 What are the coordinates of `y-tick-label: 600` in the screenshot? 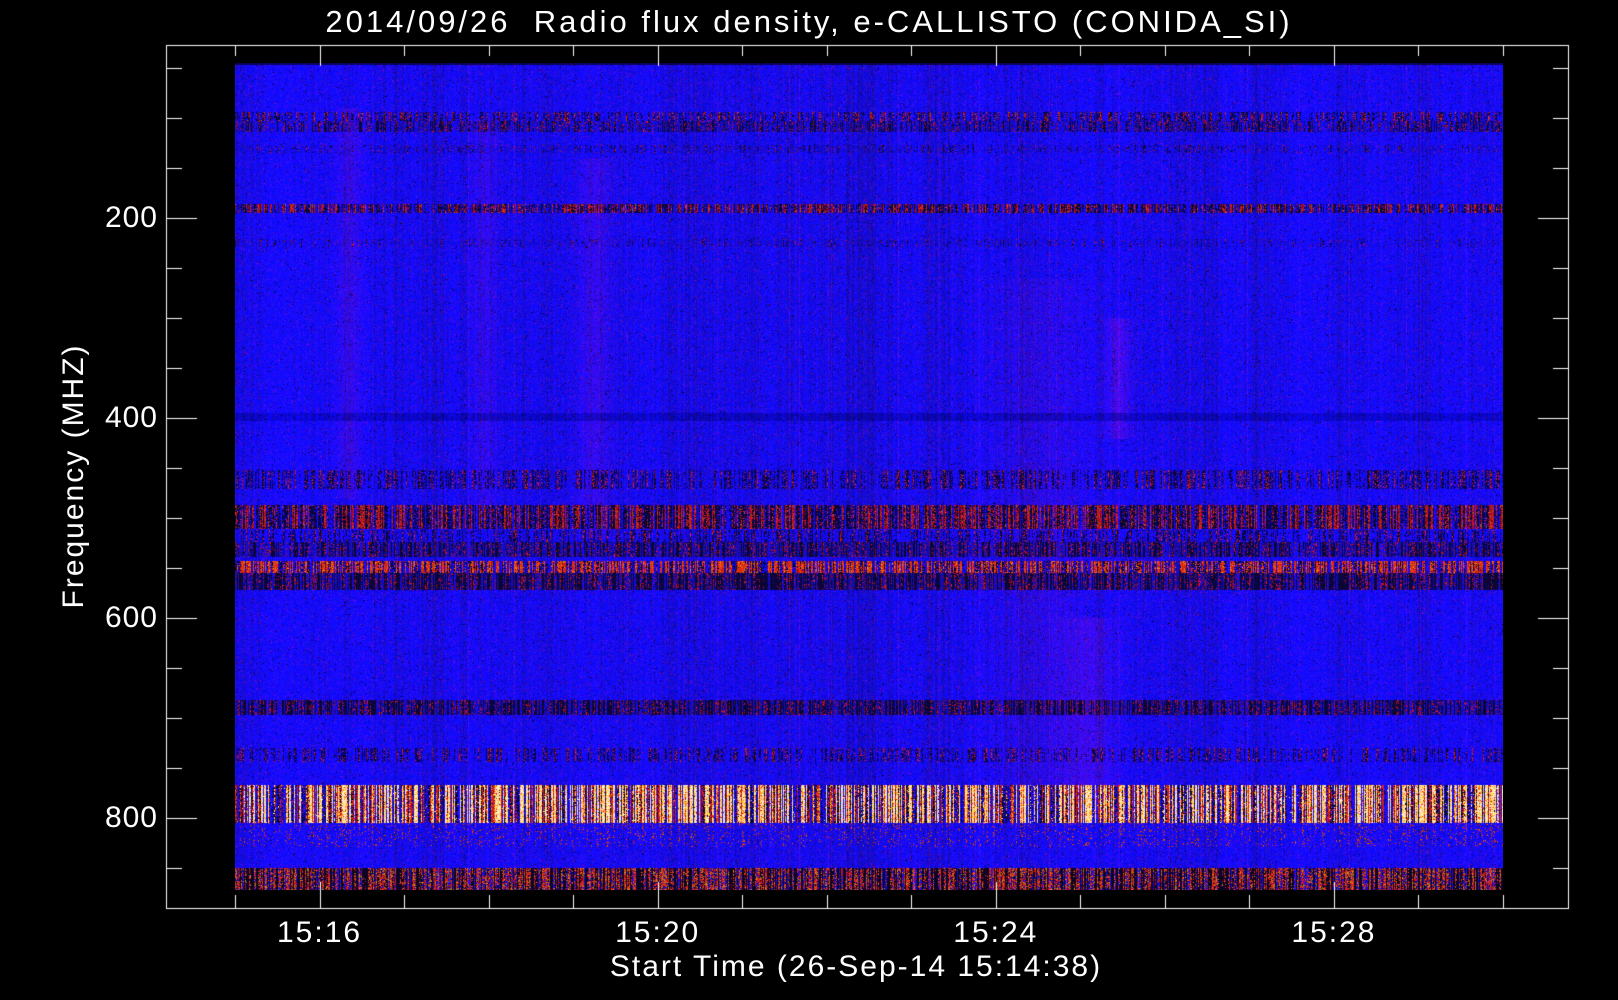 It's located at (131, 617).